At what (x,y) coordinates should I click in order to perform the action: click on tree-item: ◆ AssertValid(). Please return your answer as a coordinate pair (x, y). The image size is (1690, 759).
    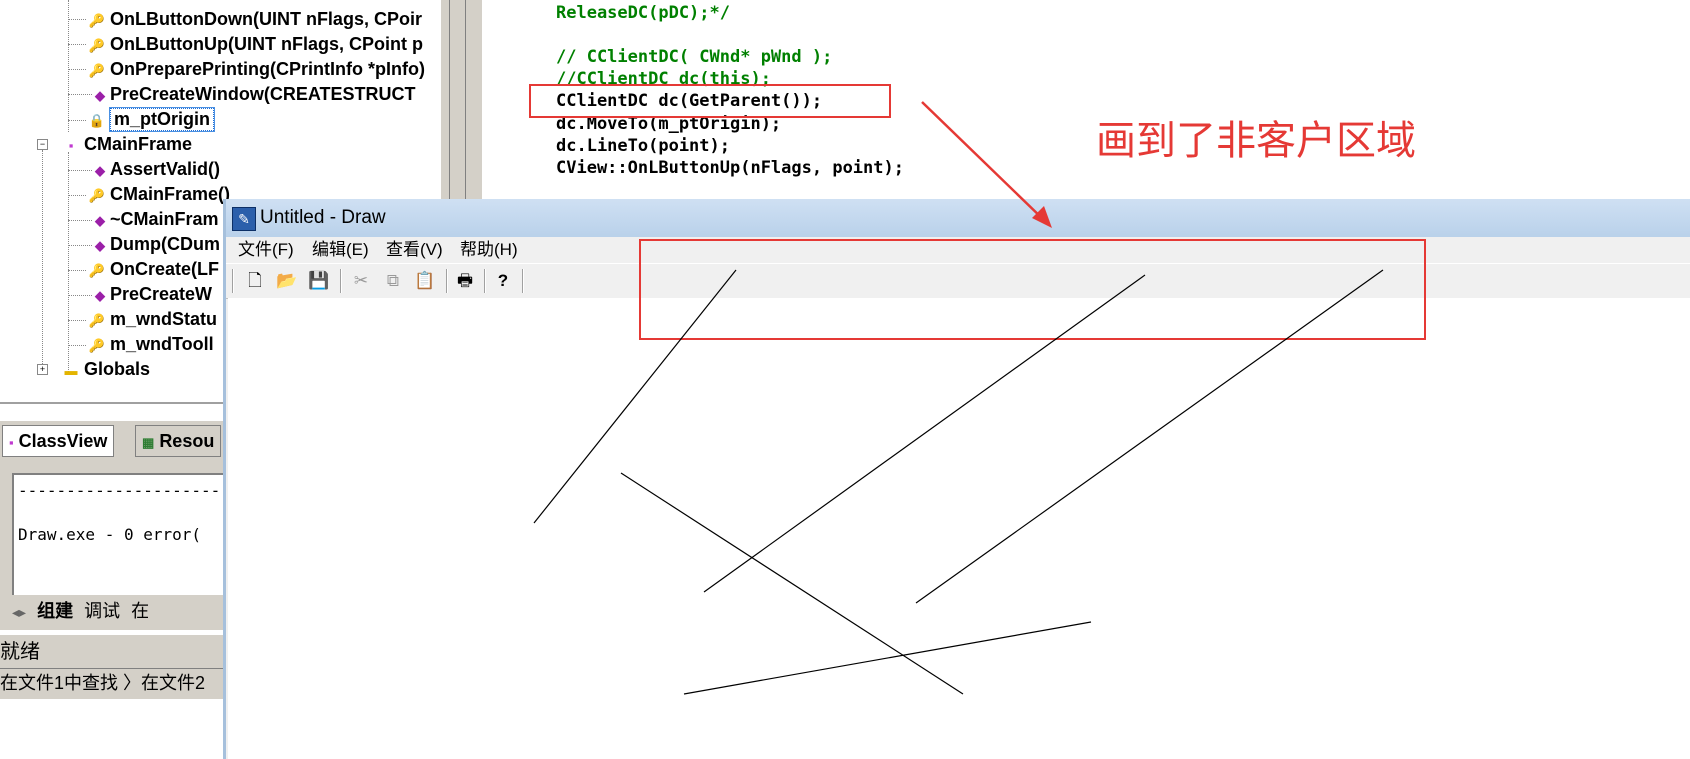
    Looking at the image, I should click on (156, 169).